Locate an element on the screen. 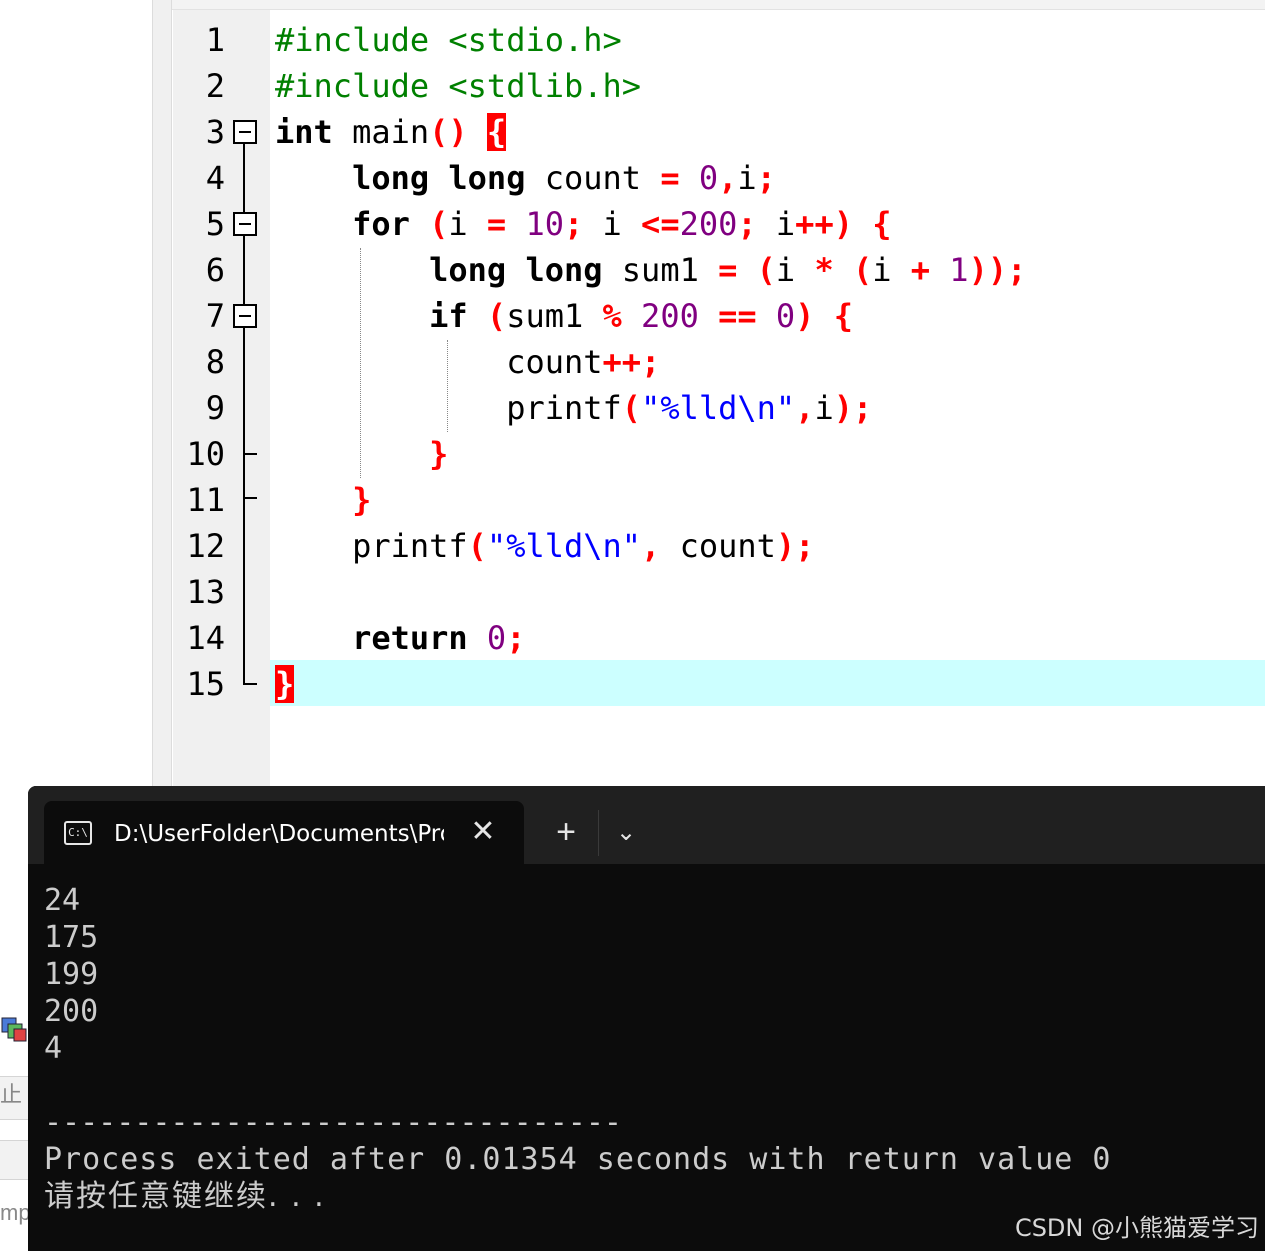 The image size is (1265, 1251). line-number: 6 is located at coordinates (215, 270).